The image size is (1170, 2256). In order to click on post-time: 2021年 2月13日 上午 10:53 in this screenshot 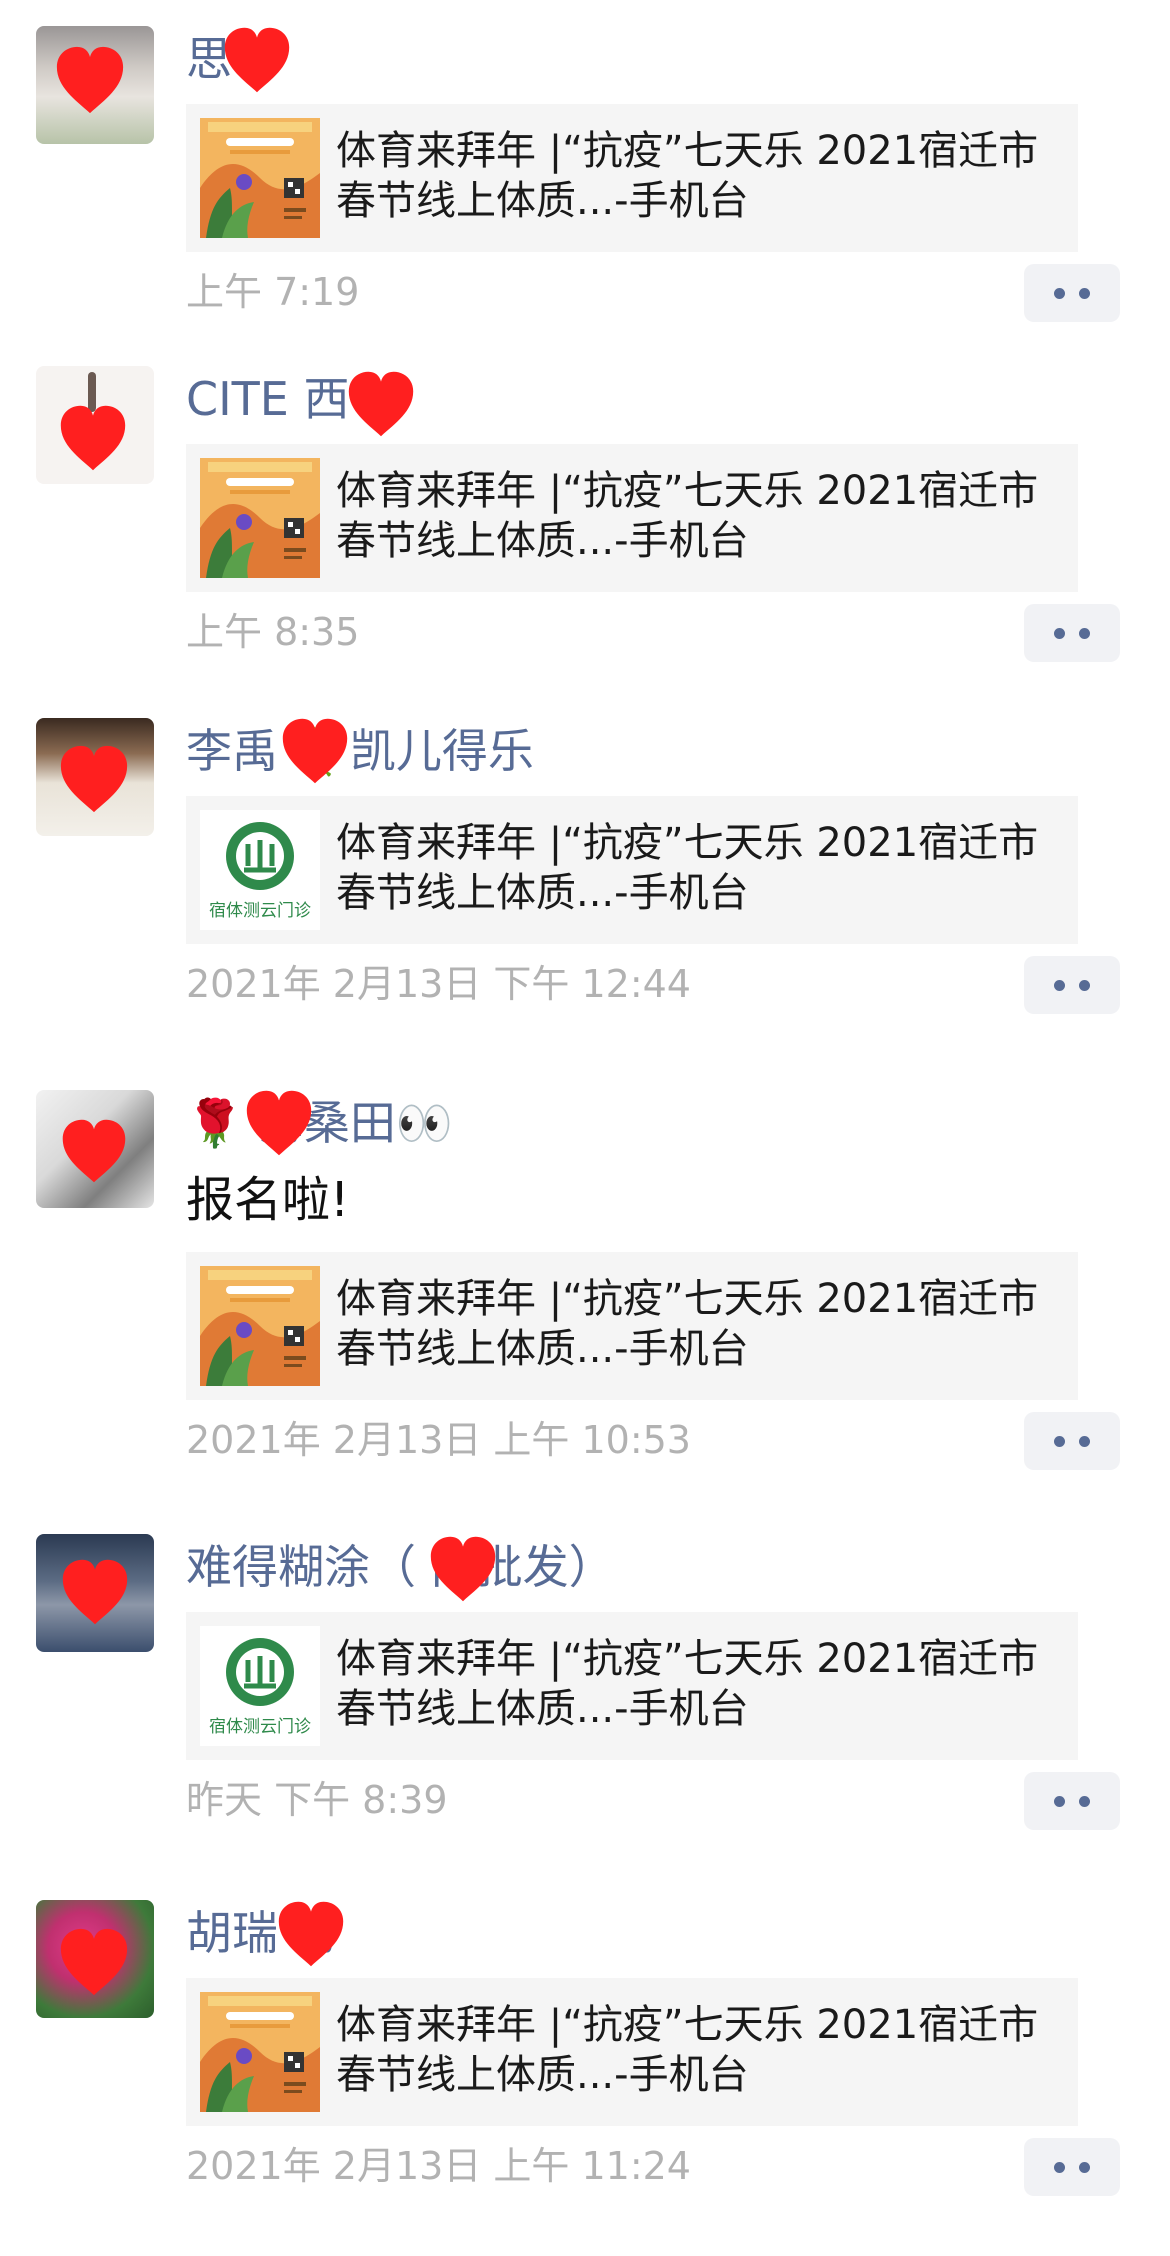, I will do `click(438, 1440)`.